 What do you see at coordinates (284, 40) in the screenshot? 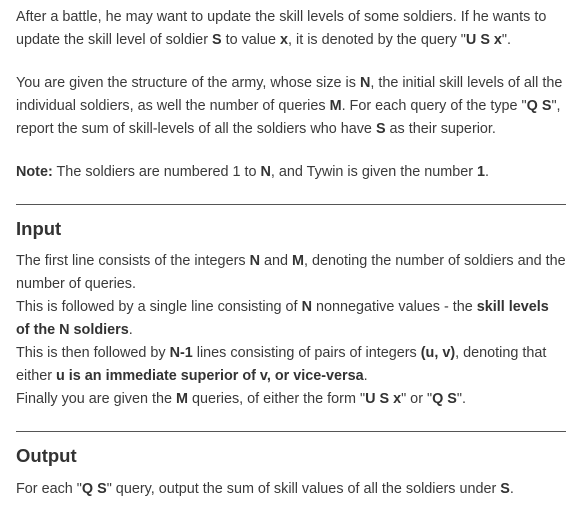
I see `bold-text: x` at bounding box center [284, 40].